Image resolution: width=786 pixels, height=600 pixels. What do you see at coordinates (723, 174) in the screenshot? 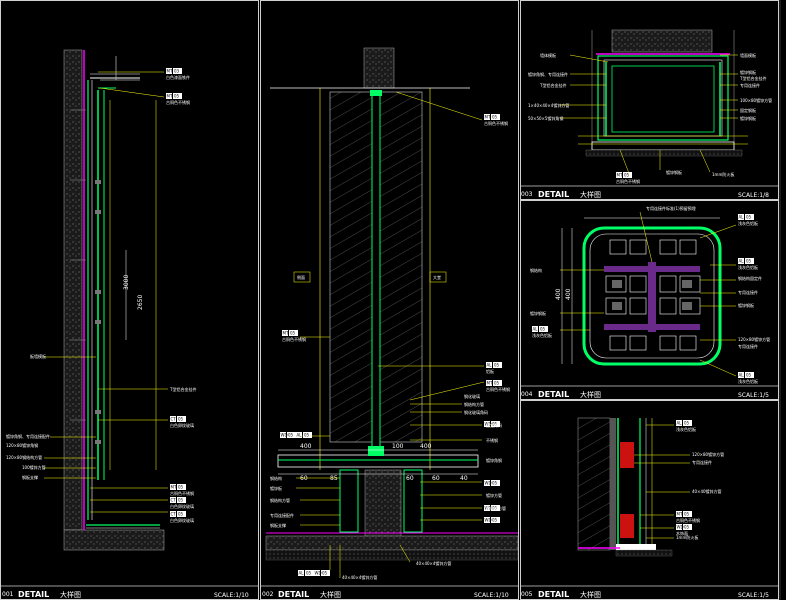
I see `note: 1mm防火板` at bounding box center [723, 174].